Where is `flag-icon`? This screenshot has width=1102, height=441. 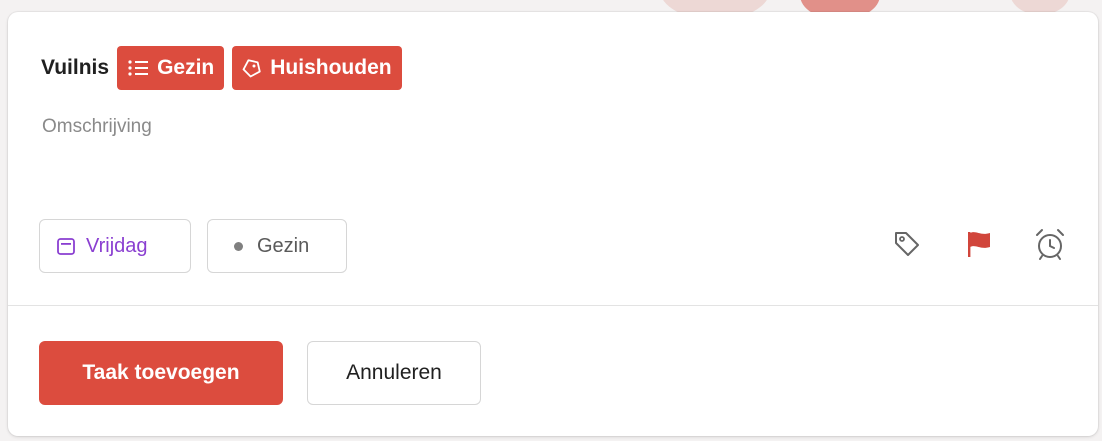 flag-icon is located at coordinates (979, 246).